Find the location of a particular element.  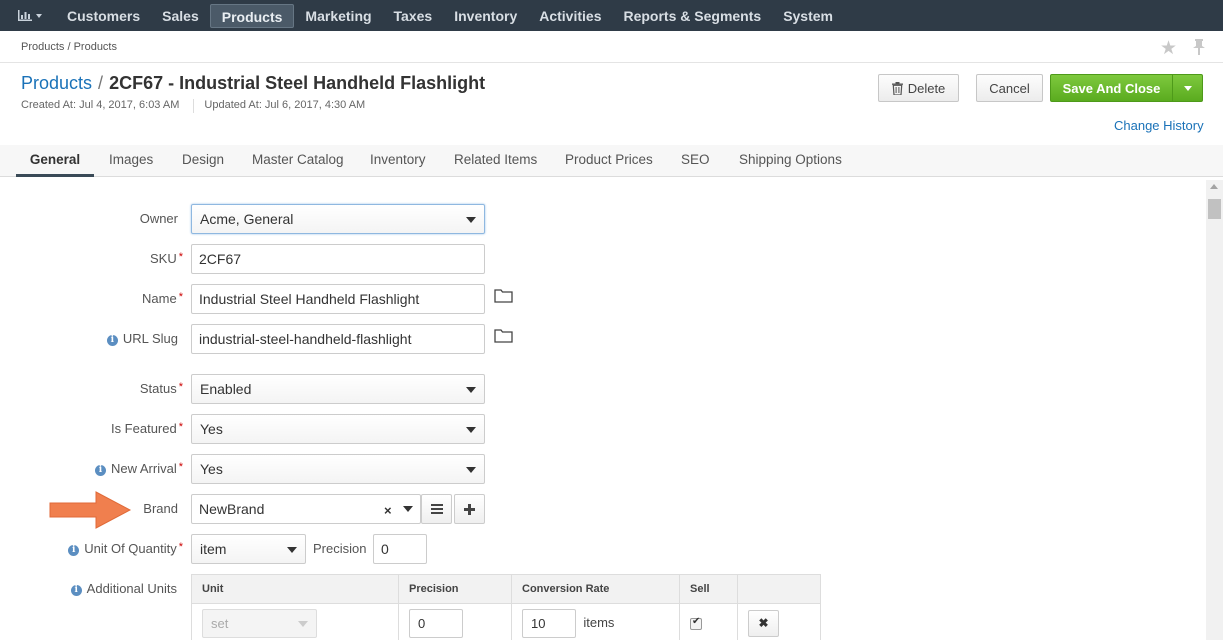

scrollbar is located at coordinates (1214, 410).